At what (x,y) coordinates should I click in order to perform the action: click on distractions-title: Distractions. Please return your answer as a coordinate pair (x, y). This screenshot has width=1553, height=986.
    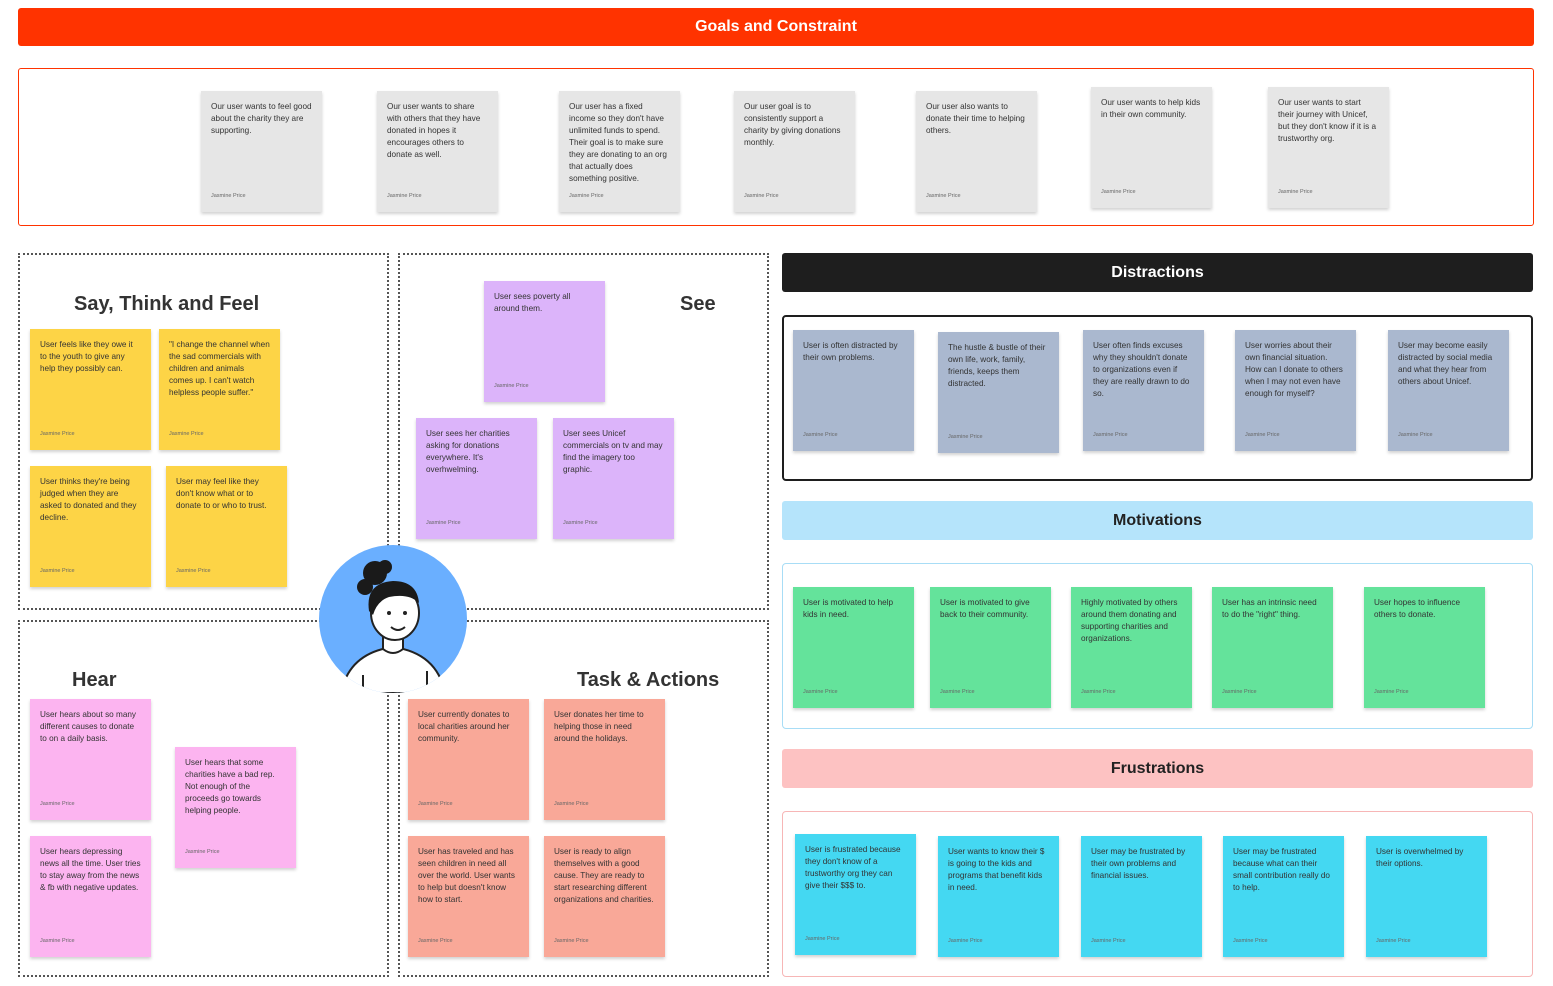
    Looking at the image, I should click on (1157, 272).